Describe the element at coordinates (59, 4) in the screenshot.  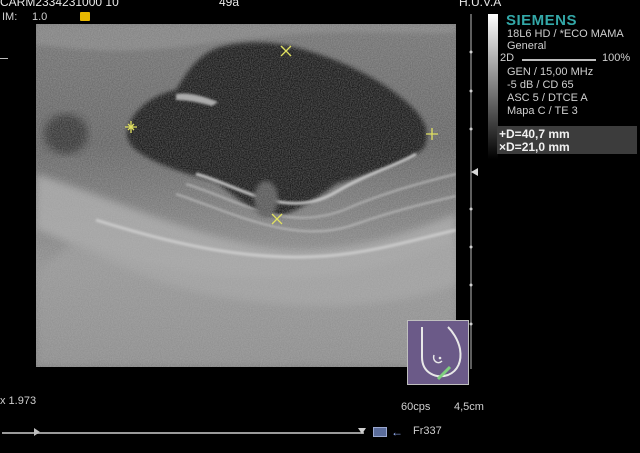
I see `patient-id: CARM2334231000 10` at that location.